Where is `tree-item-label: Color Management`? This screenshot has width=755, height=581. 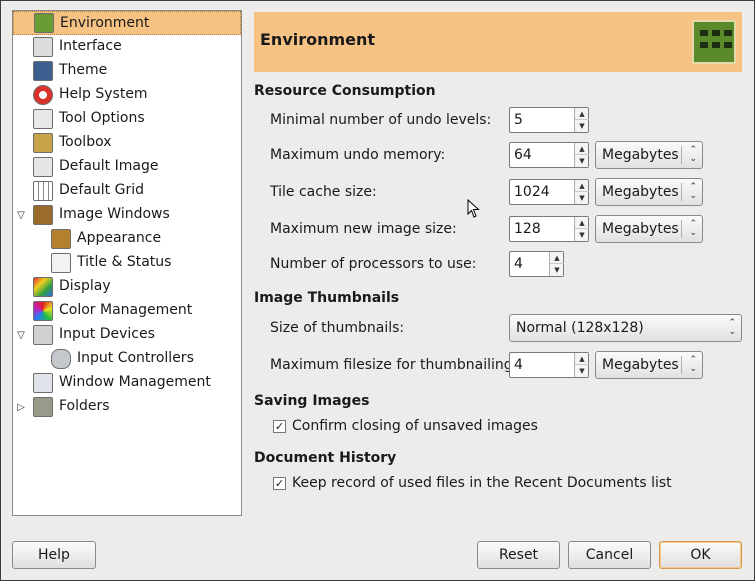 tree-item-label: Color Management is located at coordinates (126, 310).